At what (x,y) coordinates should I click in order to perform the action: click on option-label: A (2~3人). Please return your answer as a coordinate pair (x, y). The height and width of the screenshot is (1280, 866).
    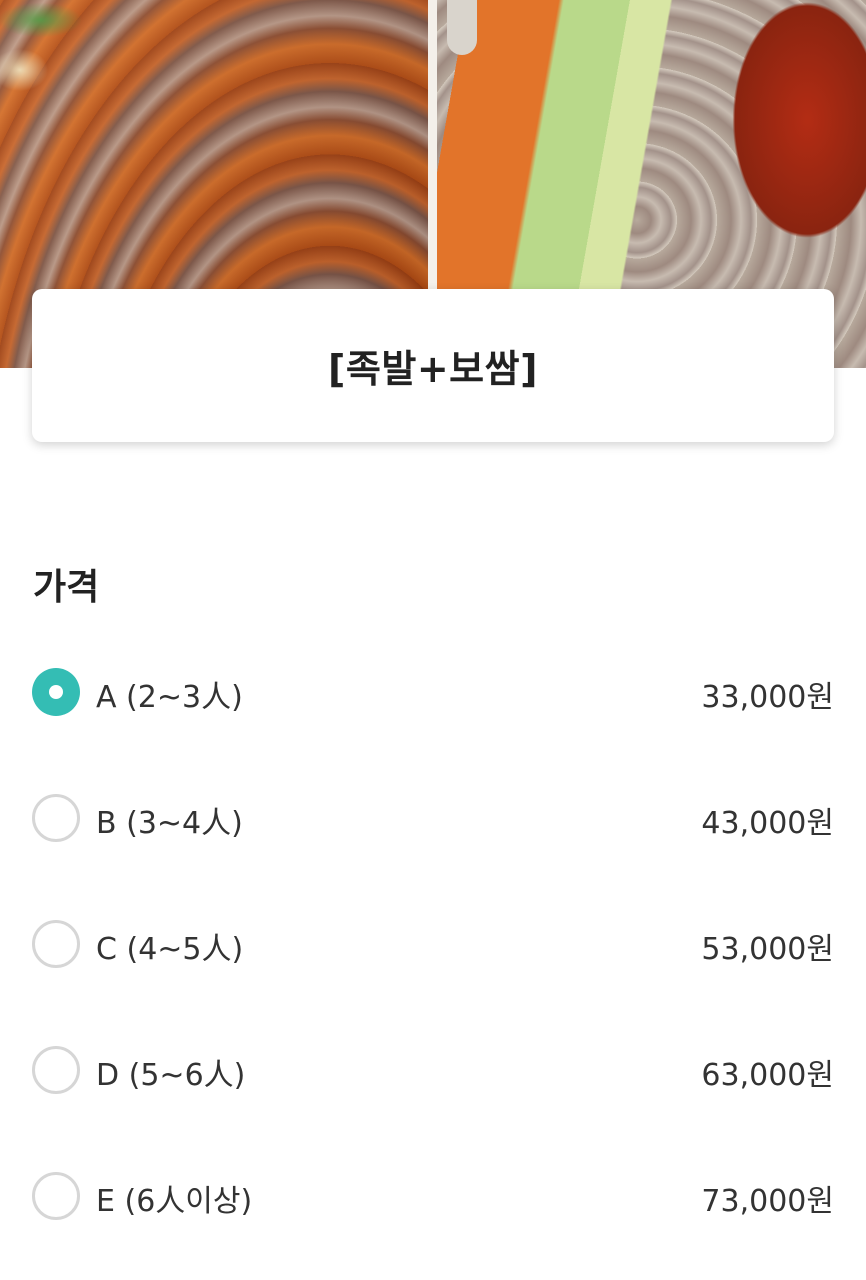
    Looking at the image, I should click on (169, 697).